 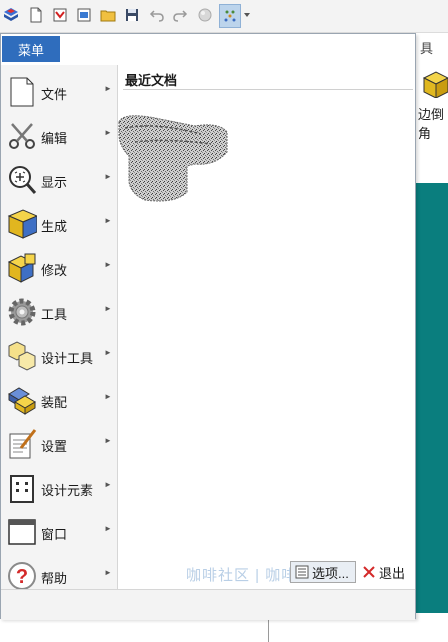 I want to click on exit-button-label: 退出, so click(x=392, y=573).